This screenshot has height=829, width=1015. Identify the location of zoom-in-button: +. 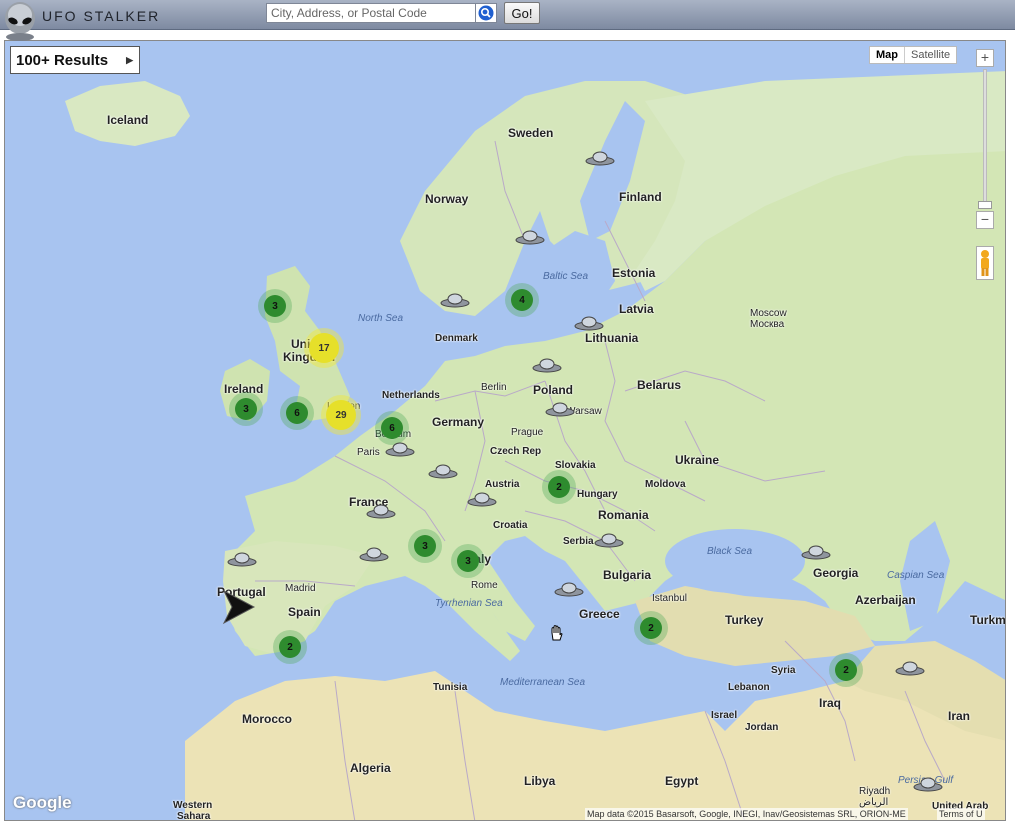
(985, 58).